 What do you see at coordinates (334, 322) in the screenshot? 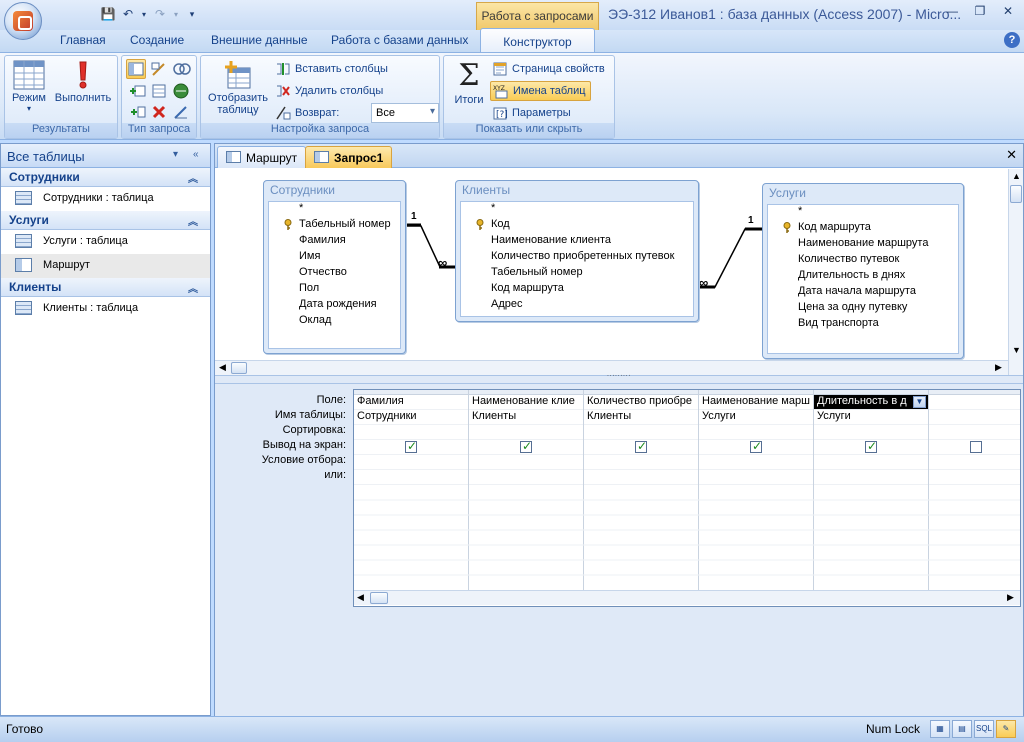
I see `field-item: Оклад` at bounding box center [334, 322].